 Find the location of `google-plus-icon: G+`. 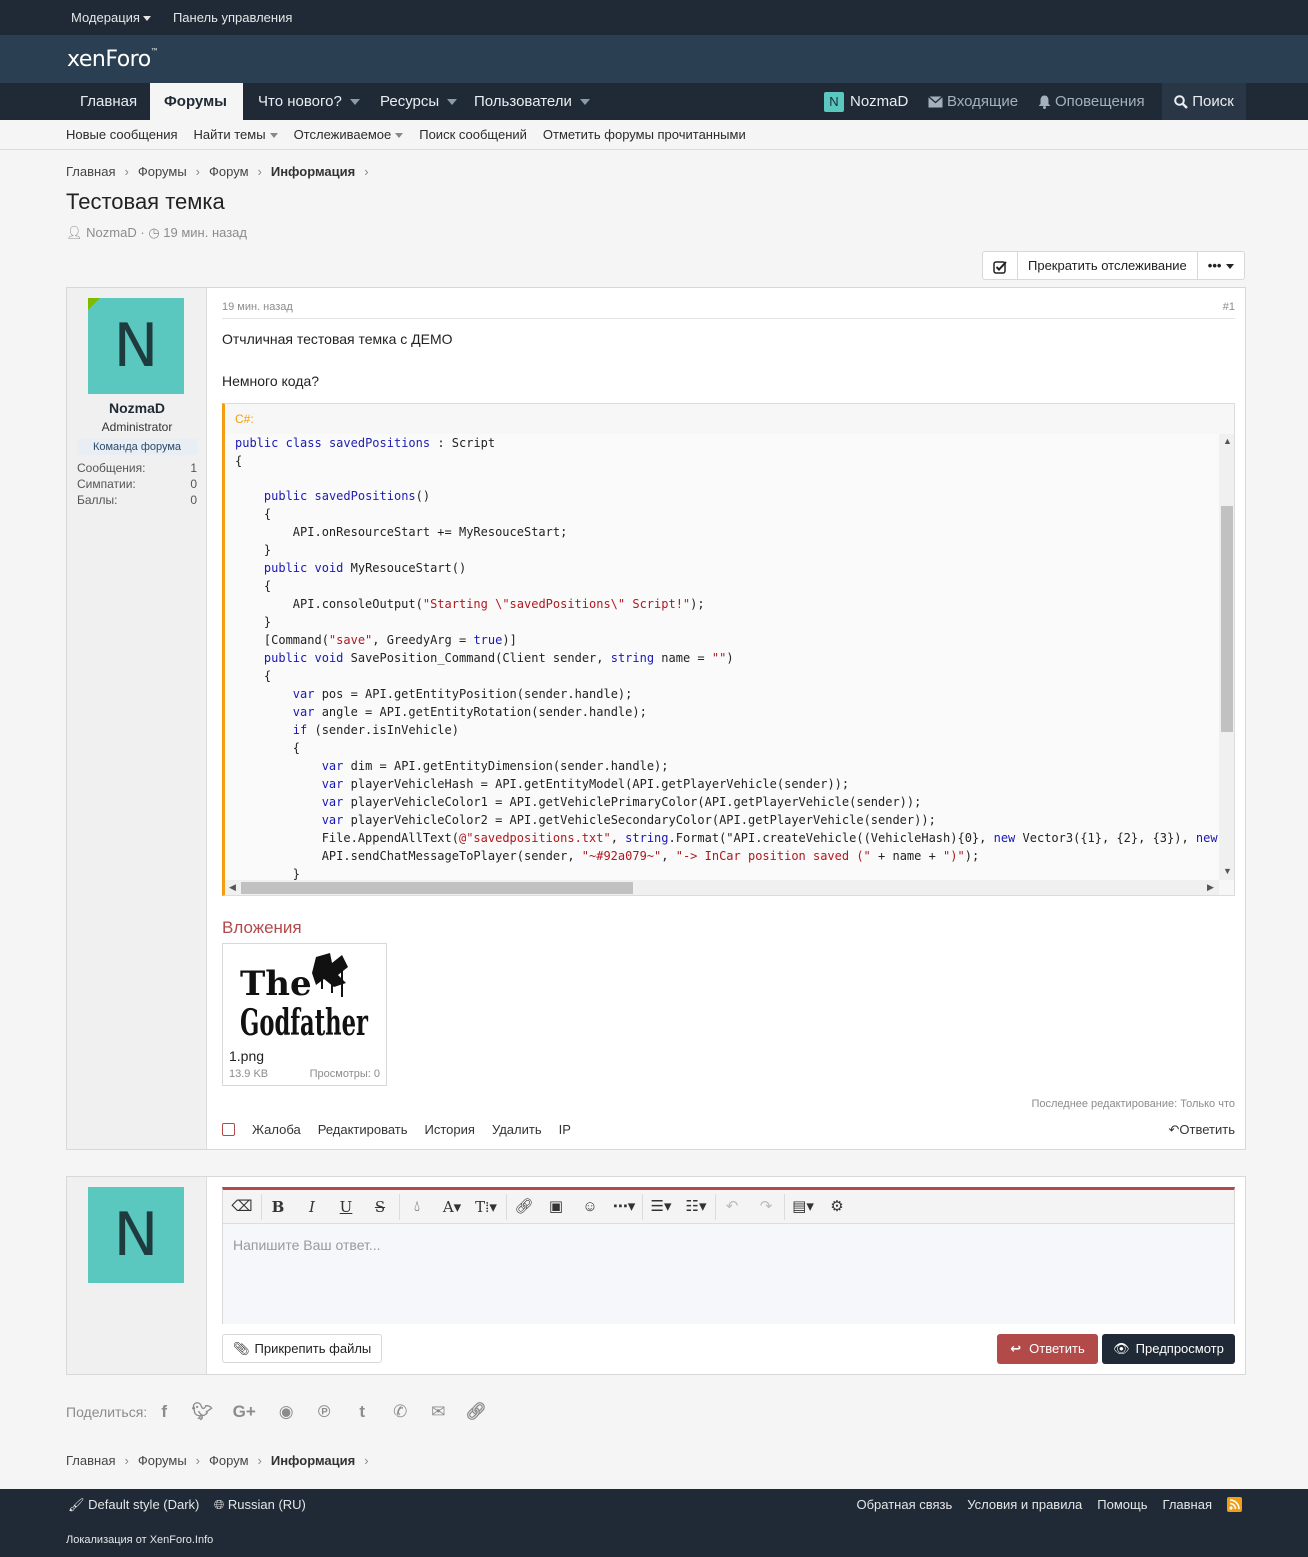

google-plus-icon: G+ is located at coordinates (244, 1412).